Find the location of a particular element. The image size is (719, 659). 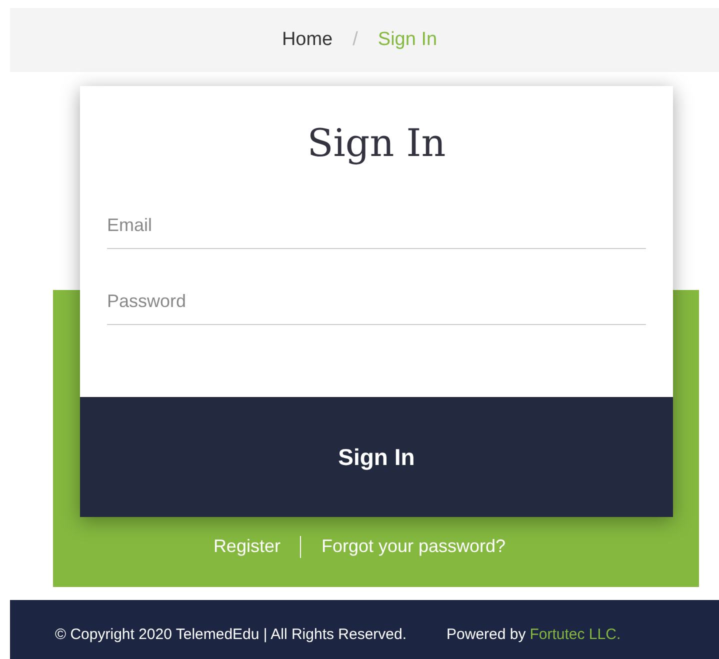

input-field: Password is located at coordinates (376, 300).